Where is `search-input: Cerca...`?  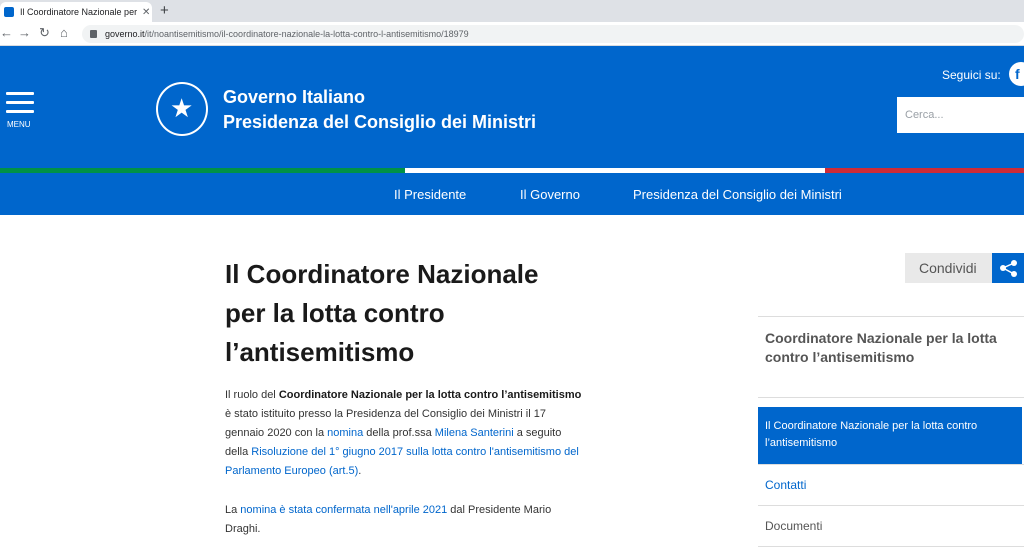 search-input: Cerca... is located at coordinates (960, 115).